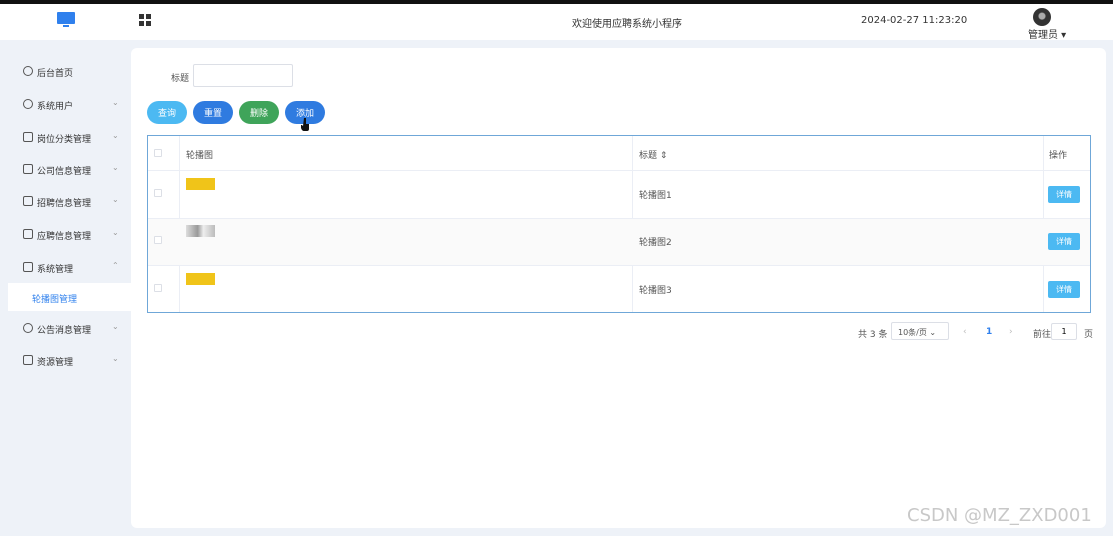 The height and width of the screenshot is (536, 1113). I want to click on page-size-value: 10条/页, so click(912, 332).